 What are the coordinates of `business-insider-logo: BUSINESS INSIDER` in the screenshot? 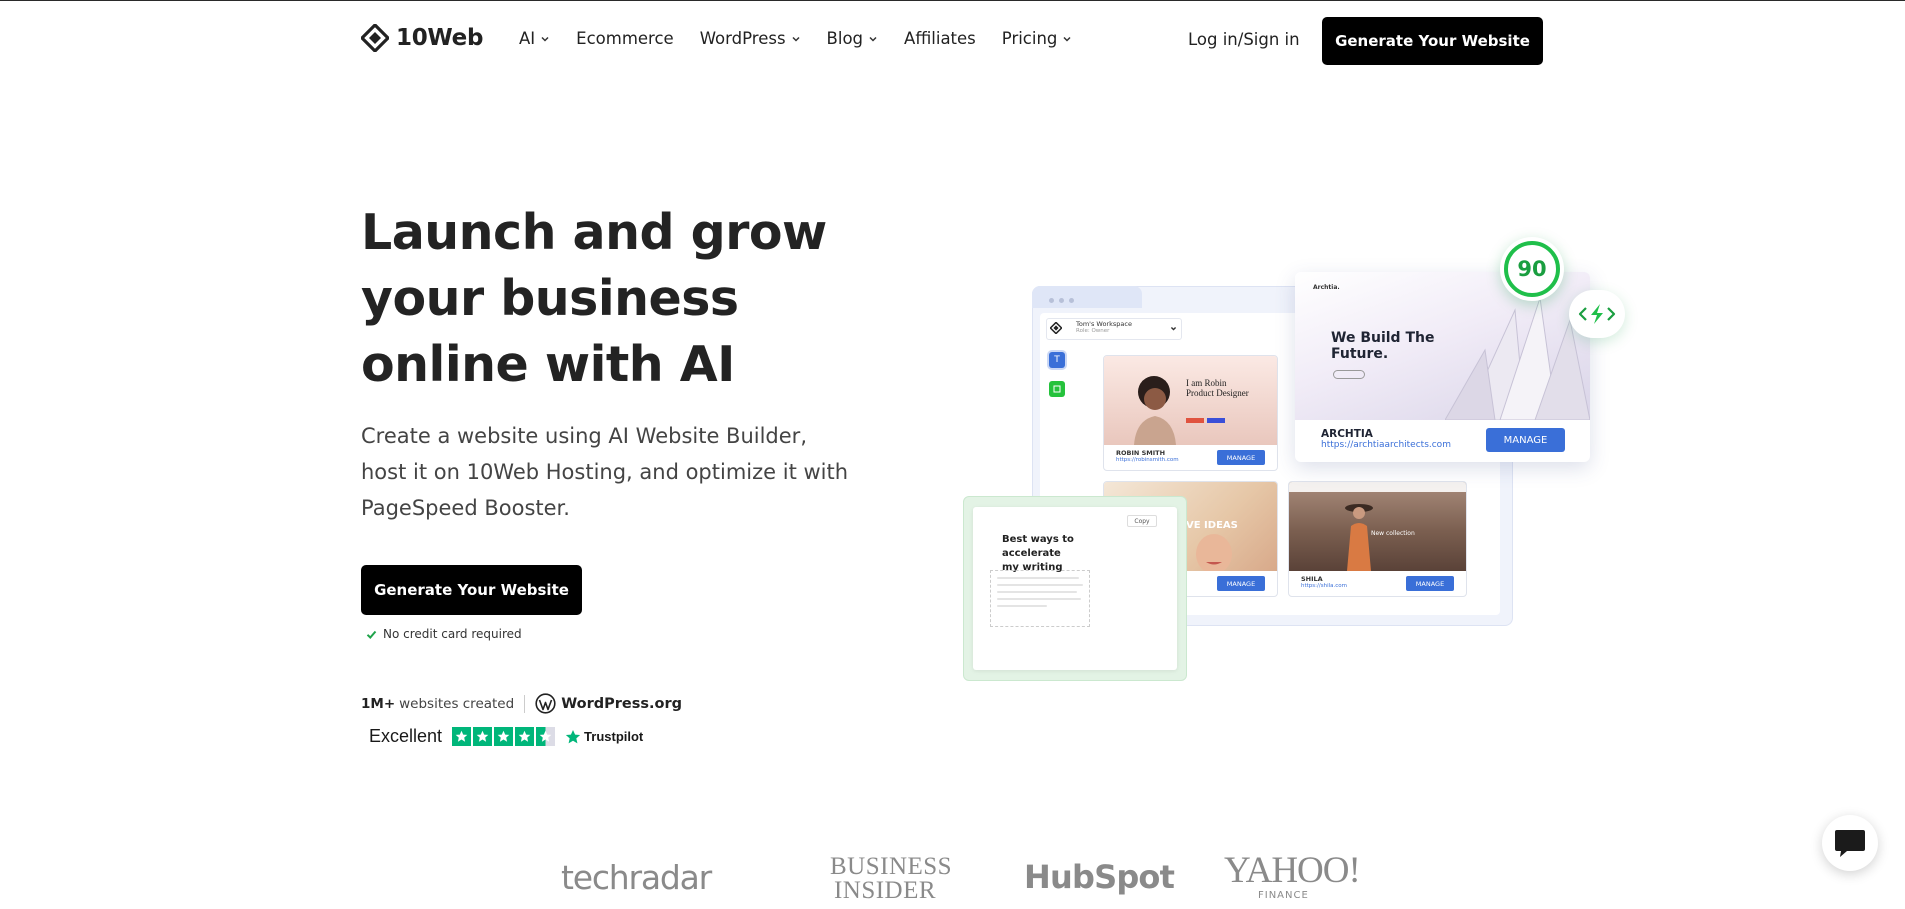 It's located at (891, 878).